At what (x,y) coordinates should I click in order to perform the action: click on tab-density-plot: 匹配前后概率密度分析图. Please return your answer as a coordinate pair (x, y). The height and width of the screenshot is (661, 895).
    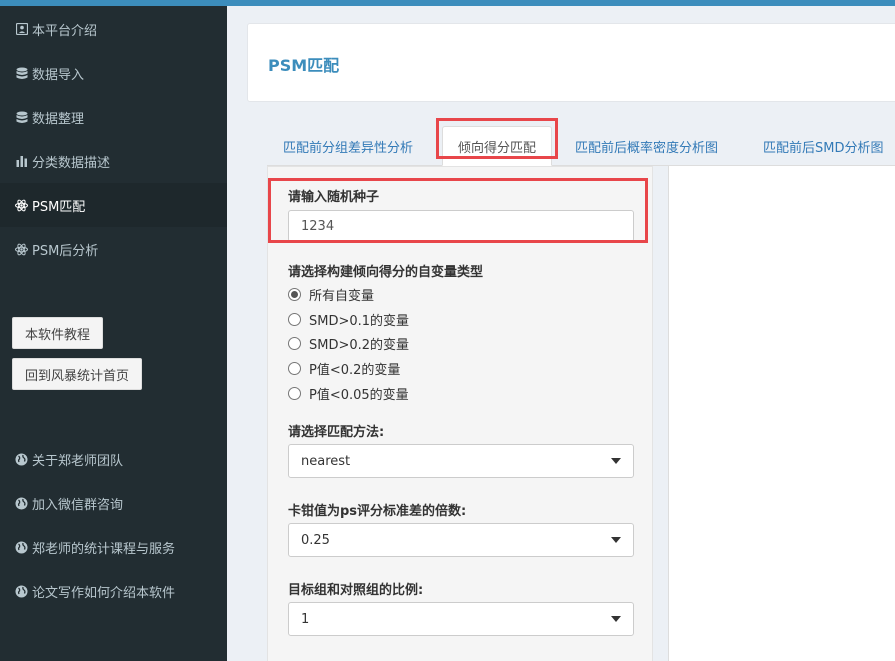
    Looking at the image, I should click on (646, 146).